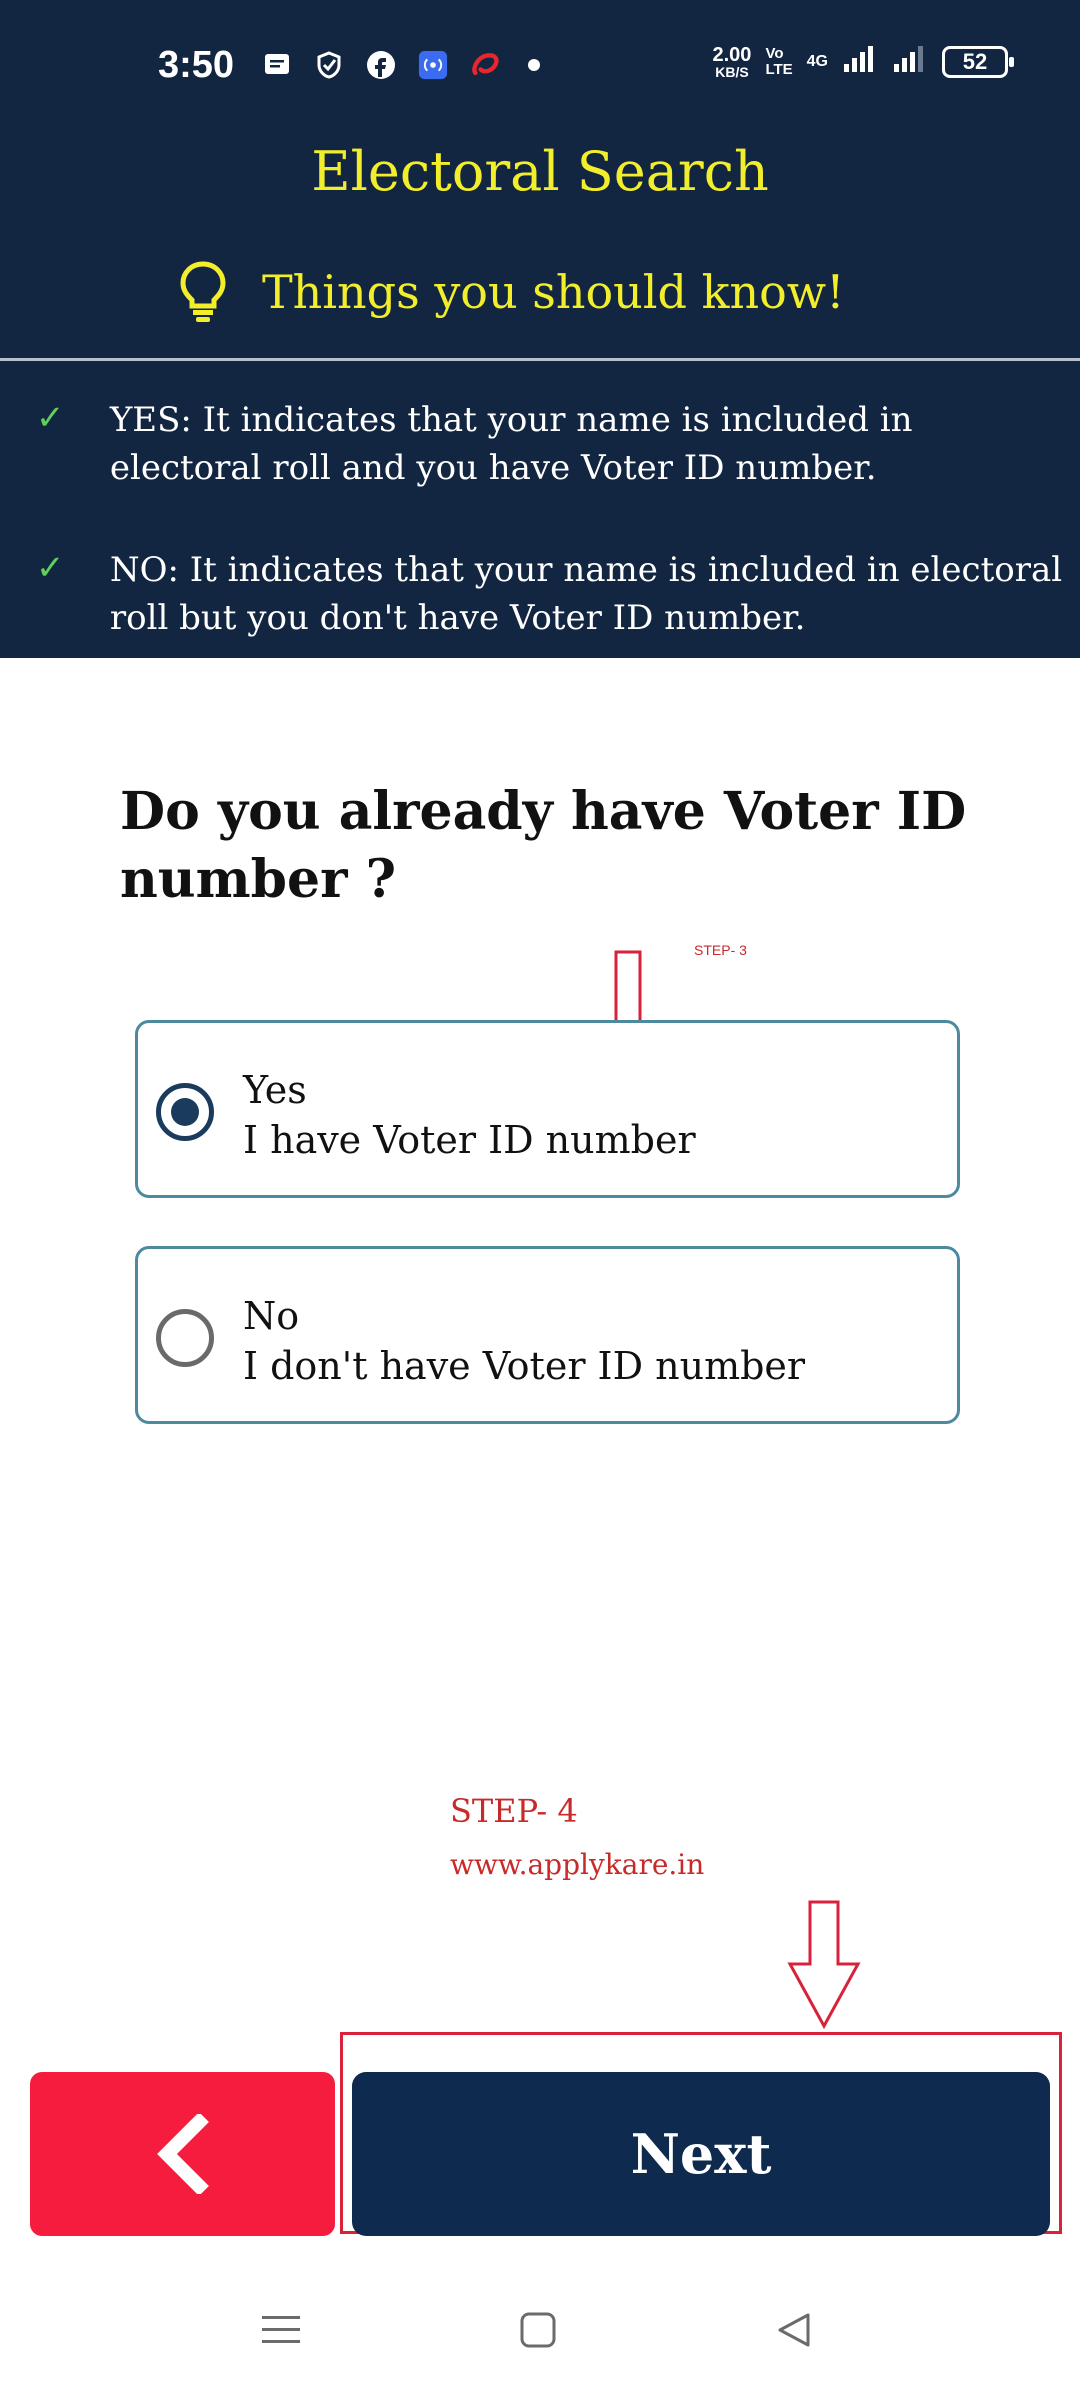  I want to click on chevron-left-icon, so click(182, 2154).